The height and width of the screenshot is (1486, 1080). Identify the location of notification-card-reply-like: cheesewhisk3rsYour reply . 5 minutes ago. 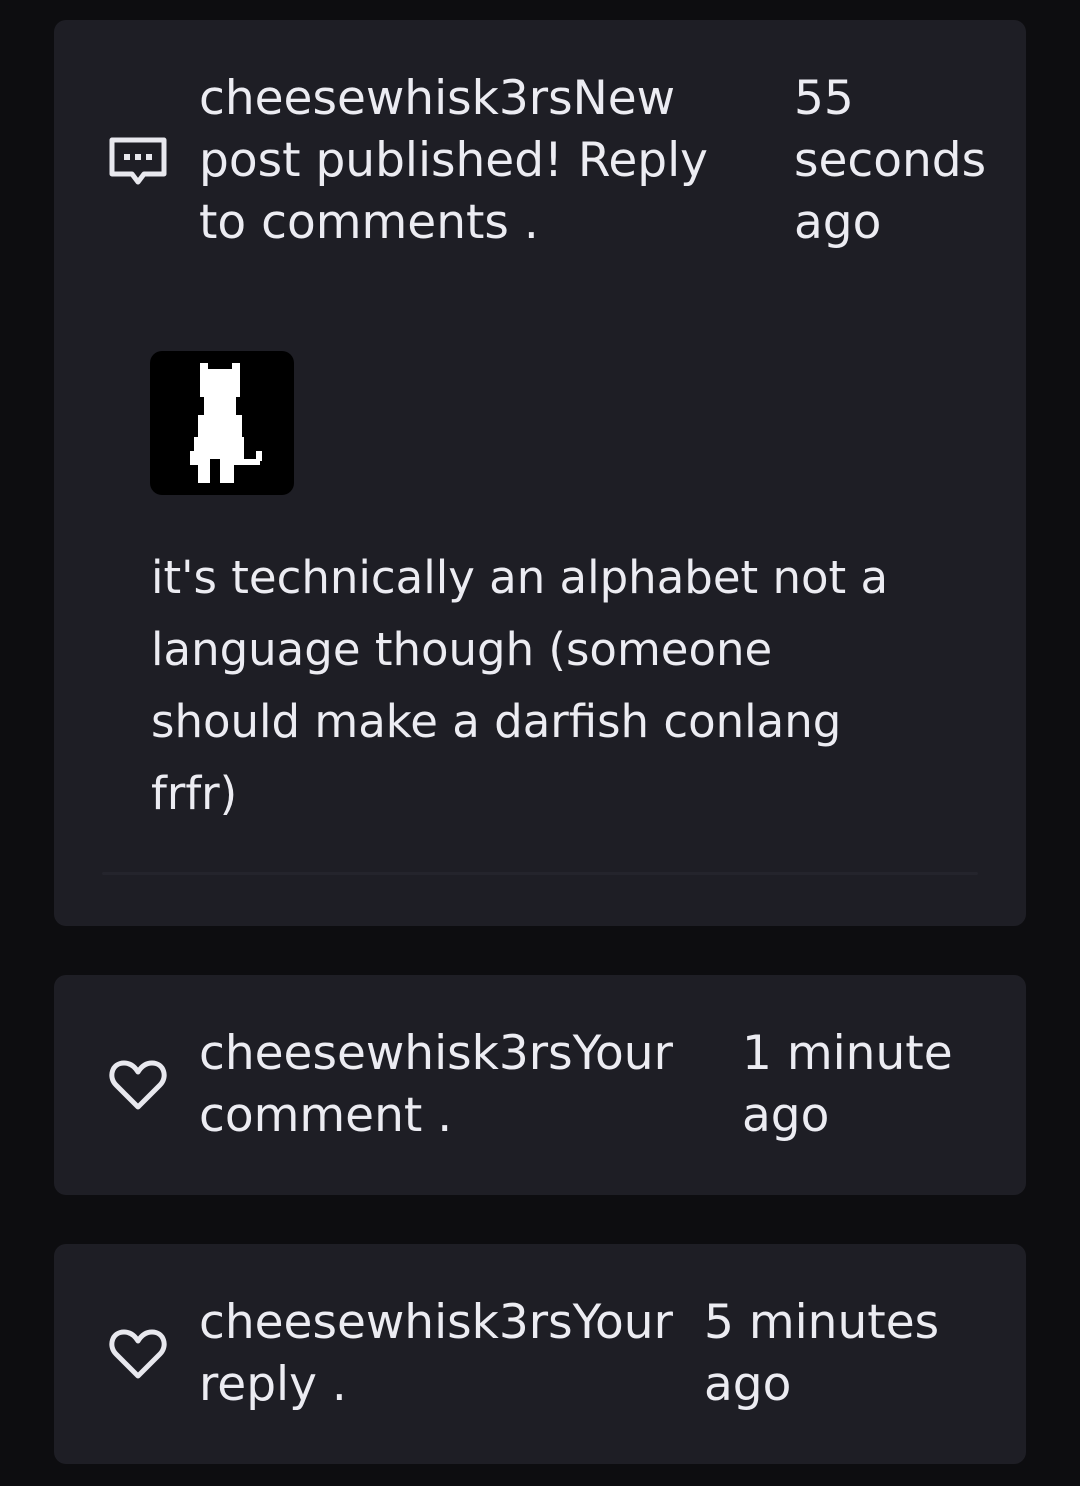
(540, 1354).